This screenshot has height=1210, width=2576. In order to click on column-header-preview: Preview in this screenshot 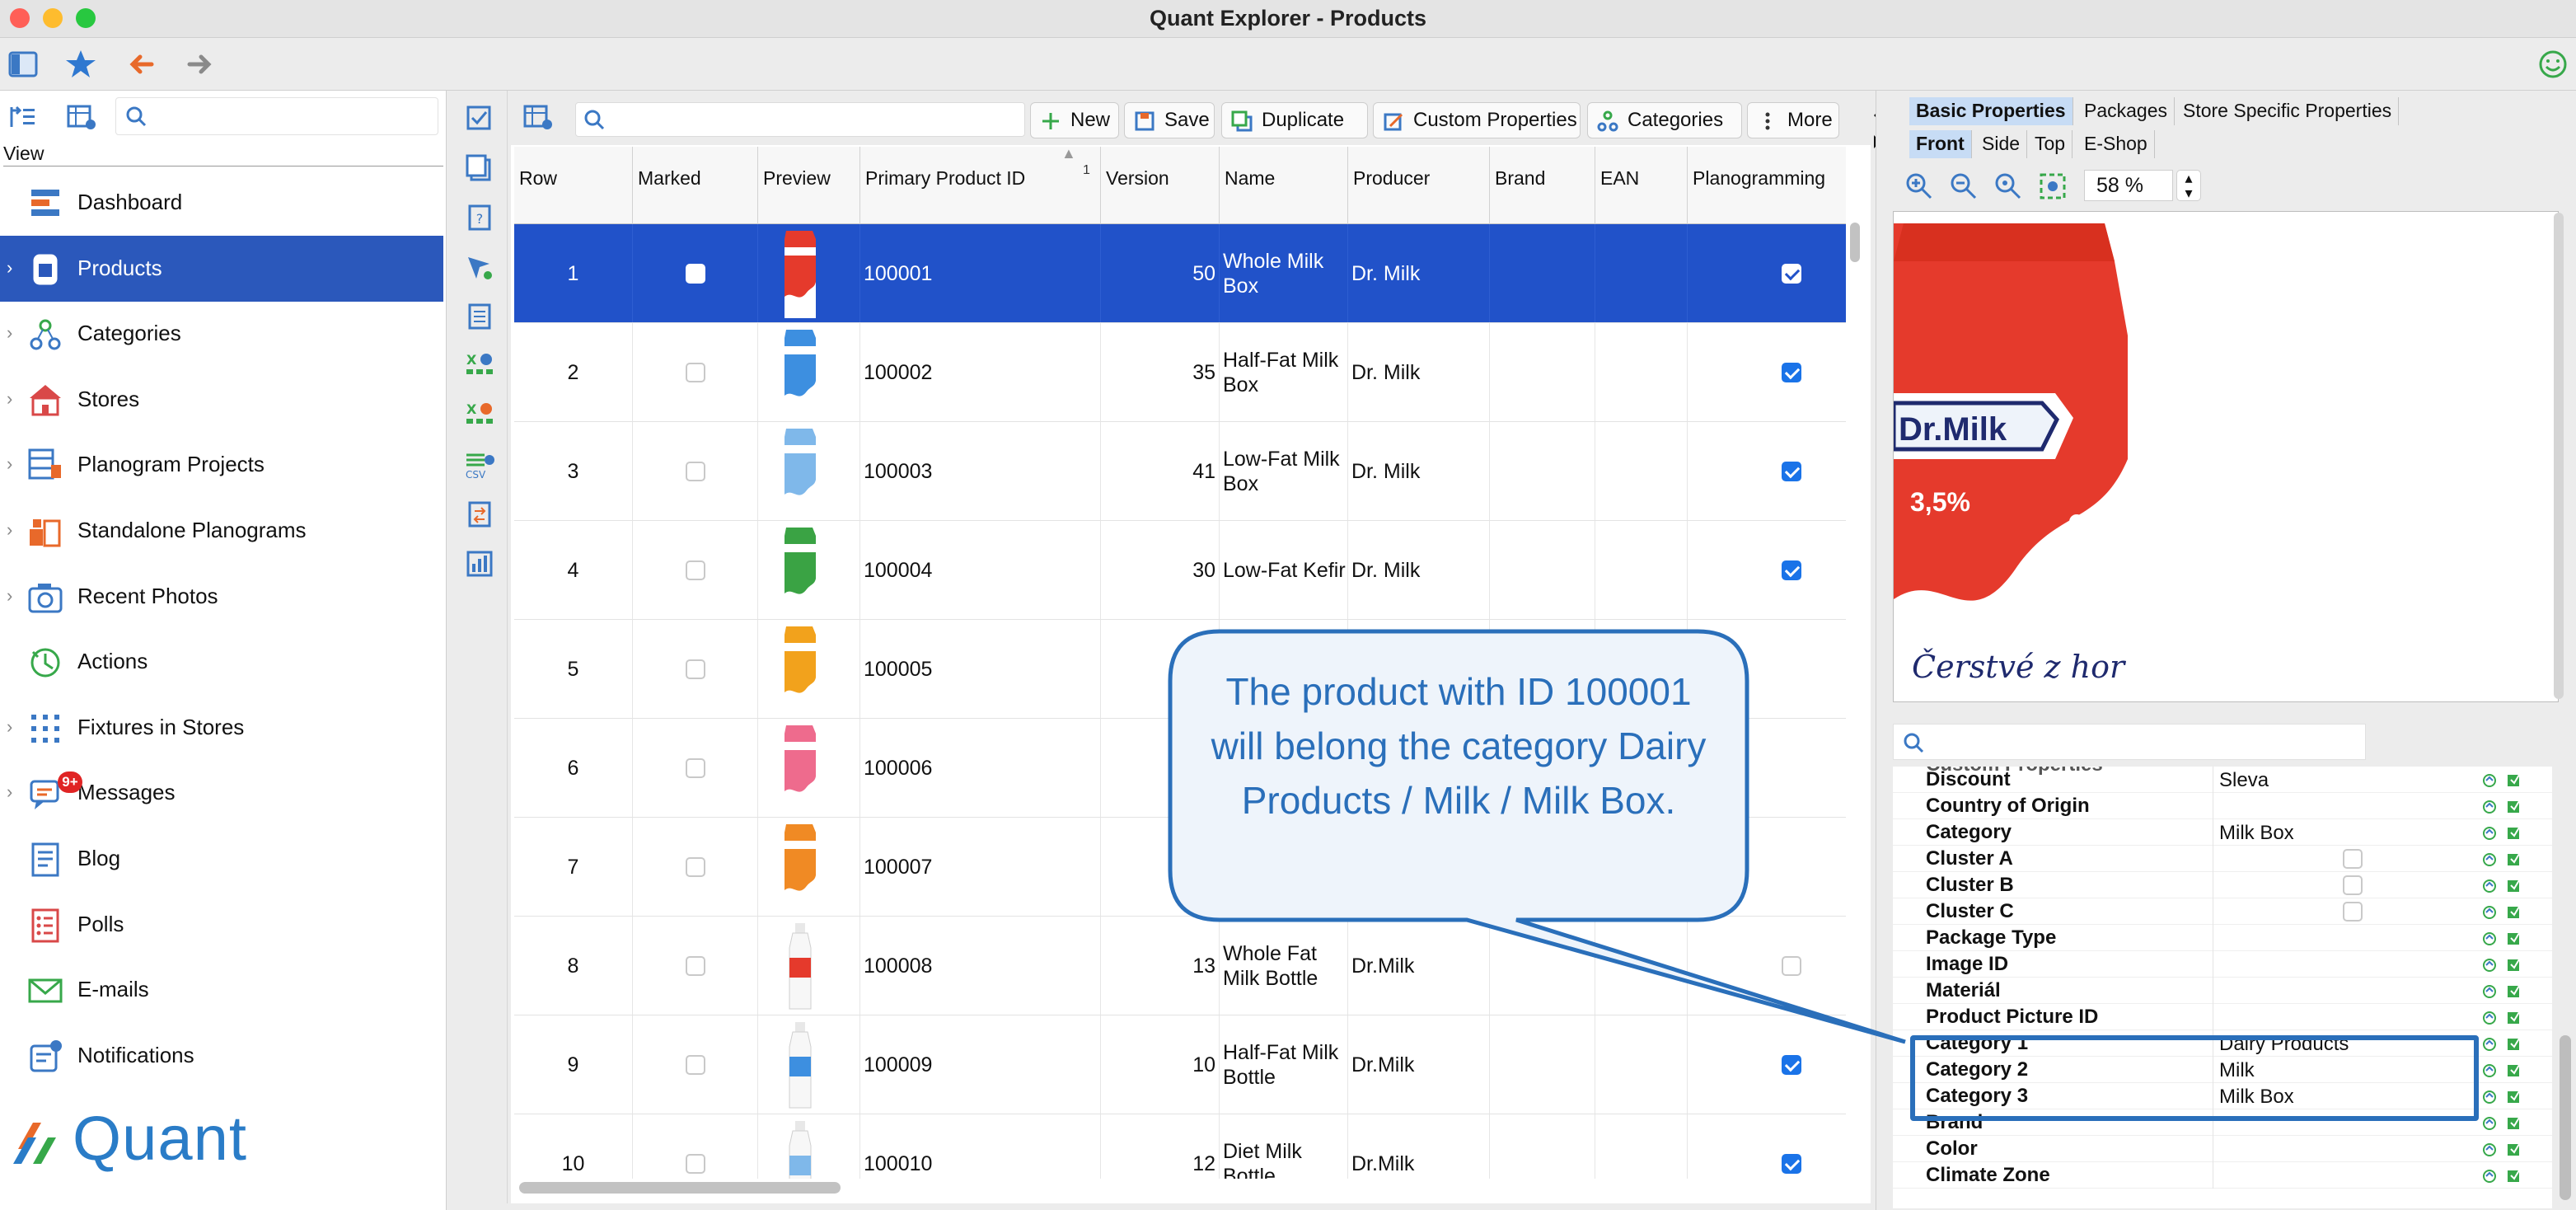, I will do `click(809, 185)`.